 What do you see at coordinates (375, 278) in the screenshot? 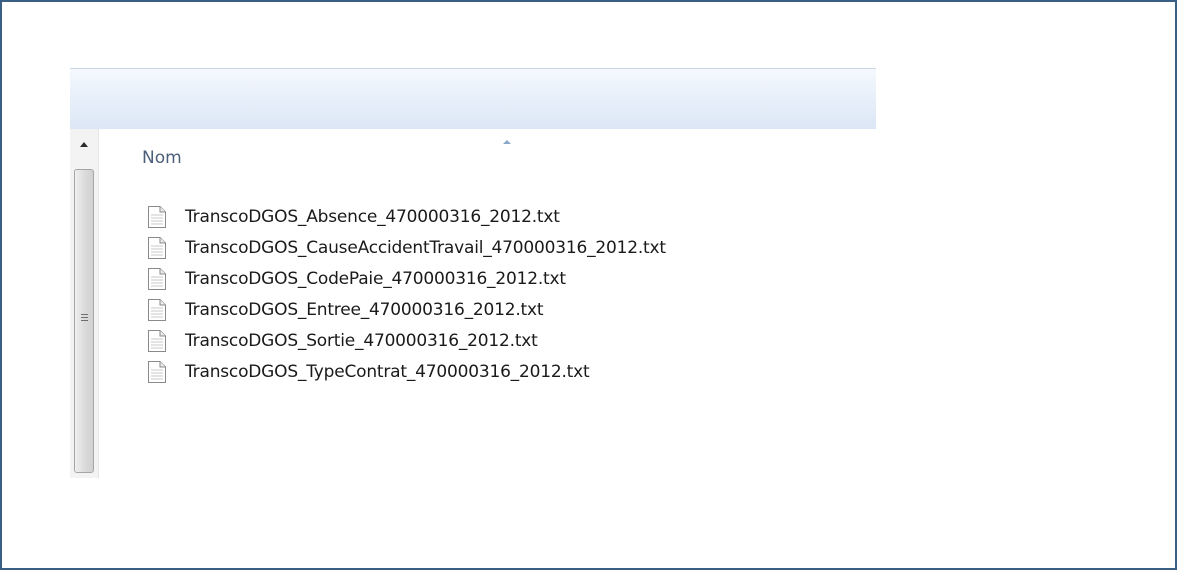
I see `file-name: TranscoDGOS_CodePaie_470000316_2012.txt` at bounding box center [375, 278].